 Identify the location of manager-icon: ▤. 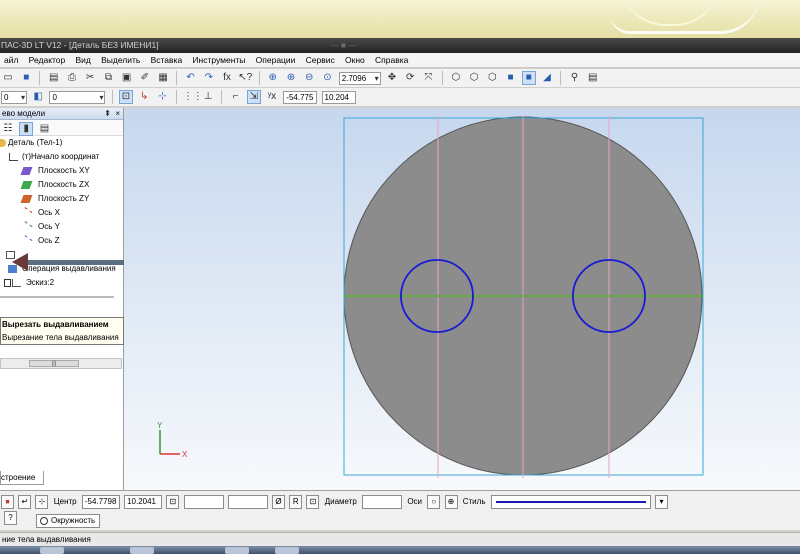
(593, 78).